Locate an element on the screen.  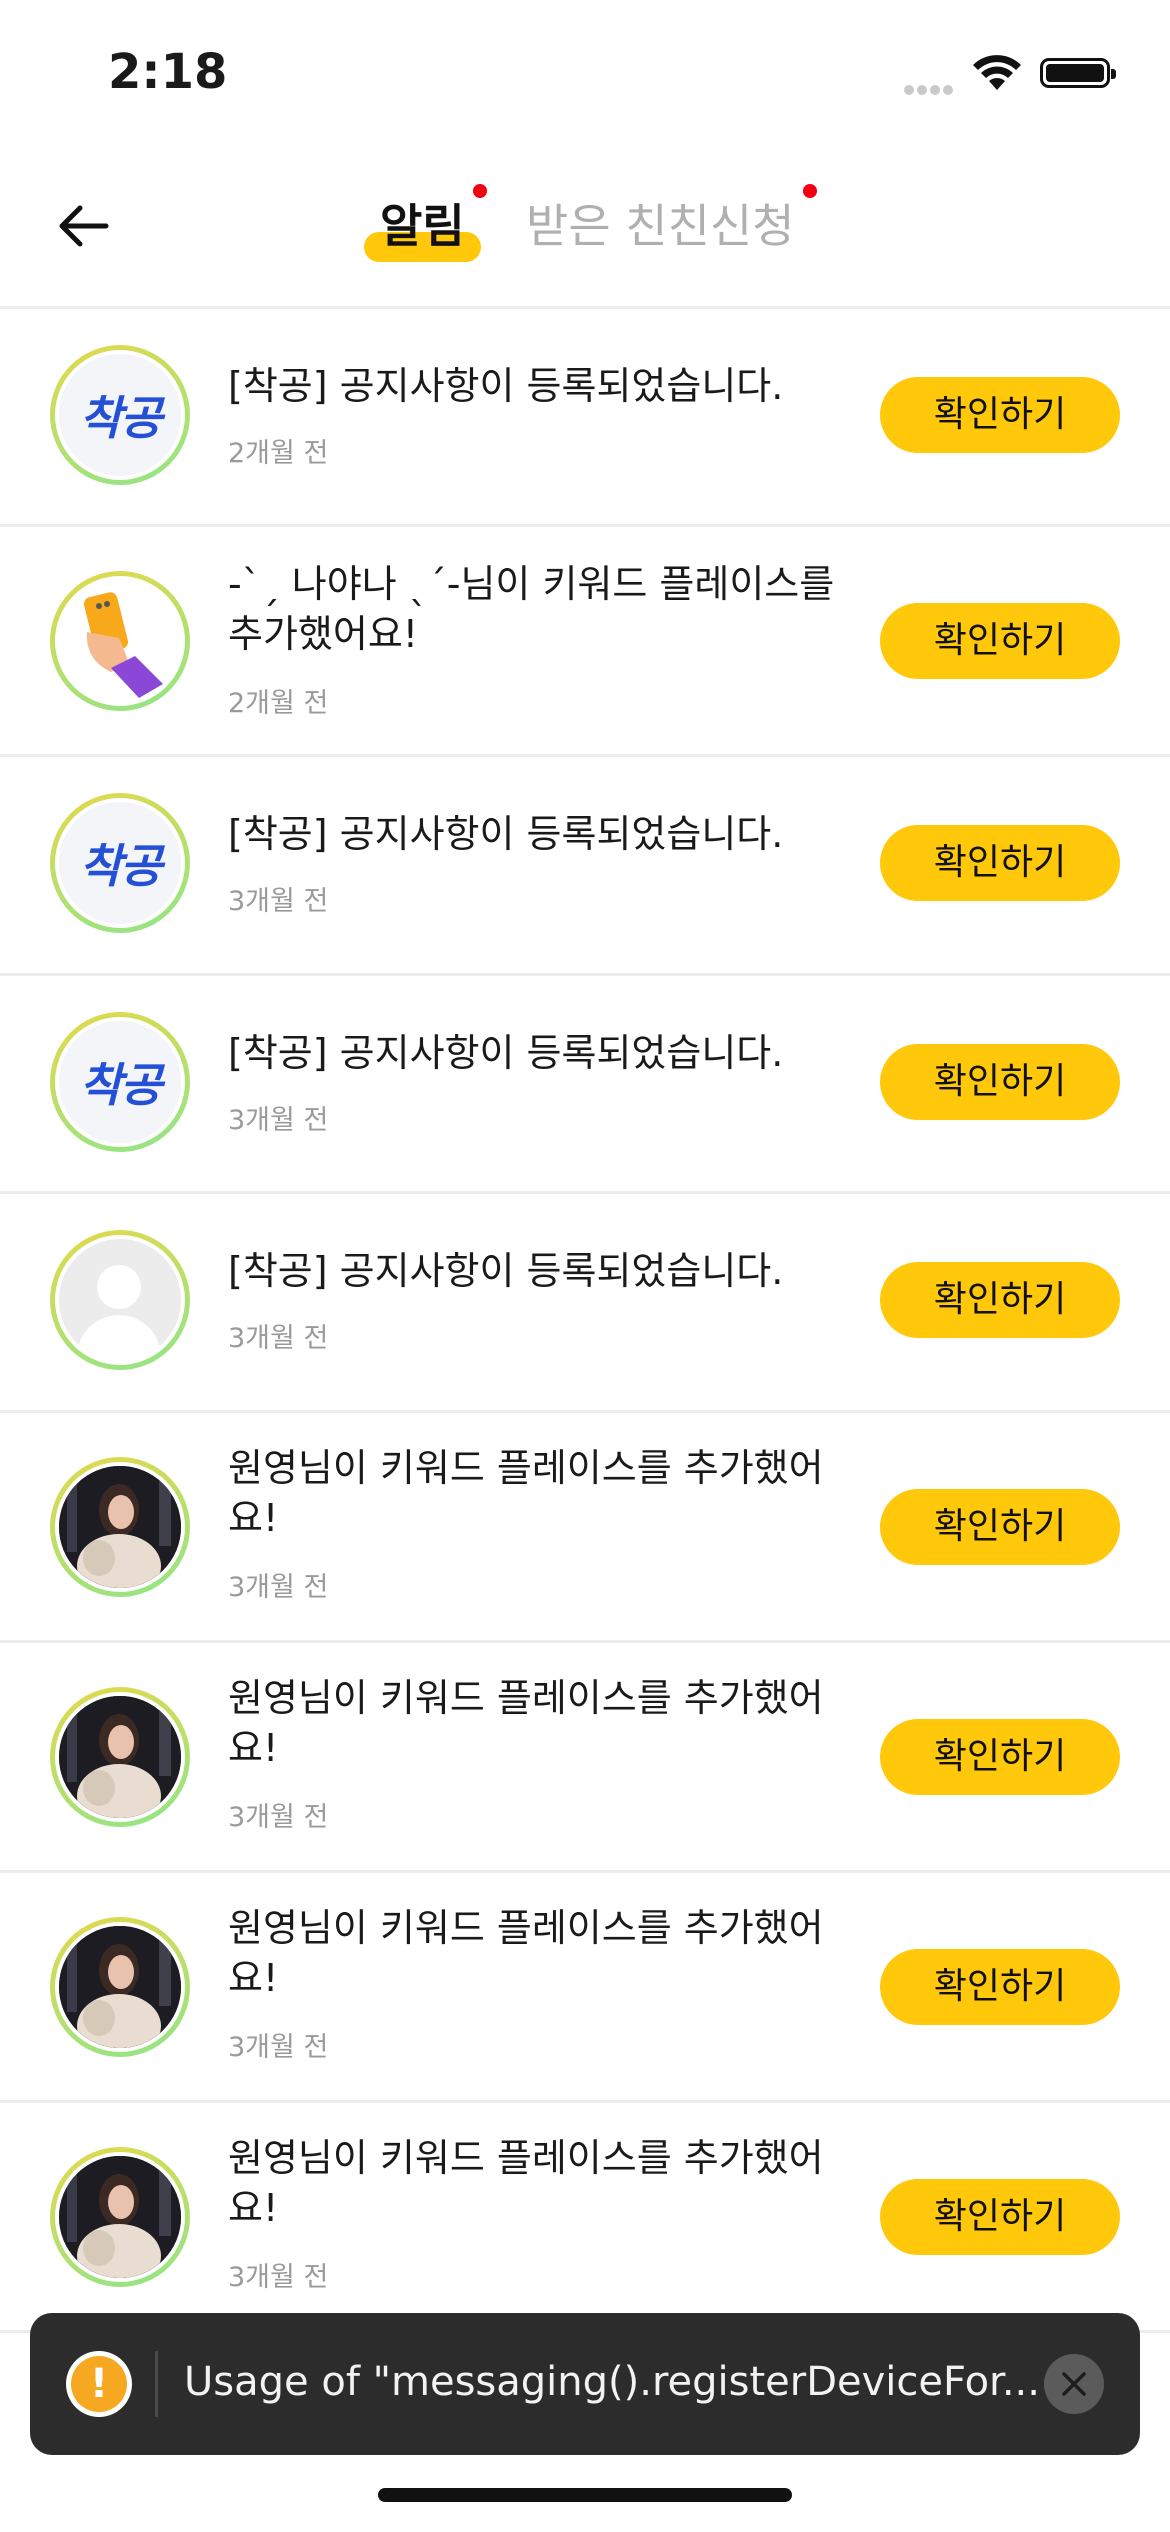
tab-notifications: 알림 is located at coordinates (425, 223).